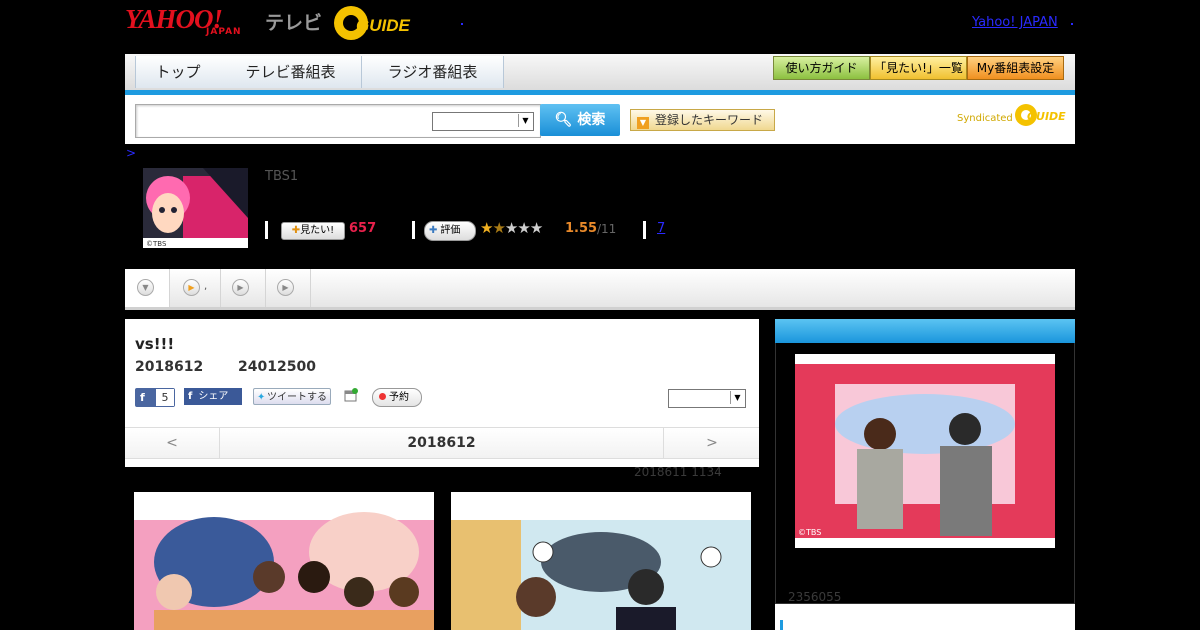 This screenshot has height=630, width=1200. Describe the element at coordinates (821, 68) in the screenshot. I see `usage-guide-button: 使い方ガイド` at that location.